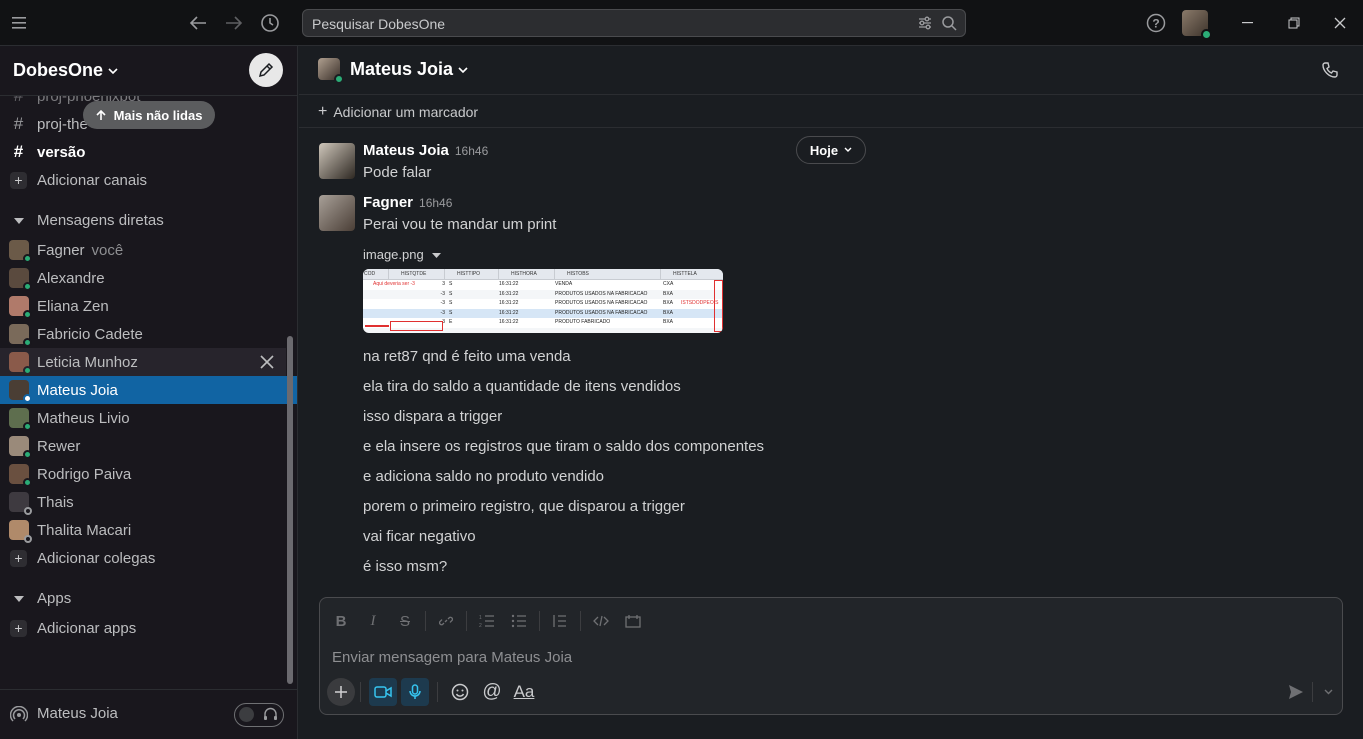  Describe the element at coordinates (290, 510) in the screenshot. I see `sidebar-scrollbar` at that location.